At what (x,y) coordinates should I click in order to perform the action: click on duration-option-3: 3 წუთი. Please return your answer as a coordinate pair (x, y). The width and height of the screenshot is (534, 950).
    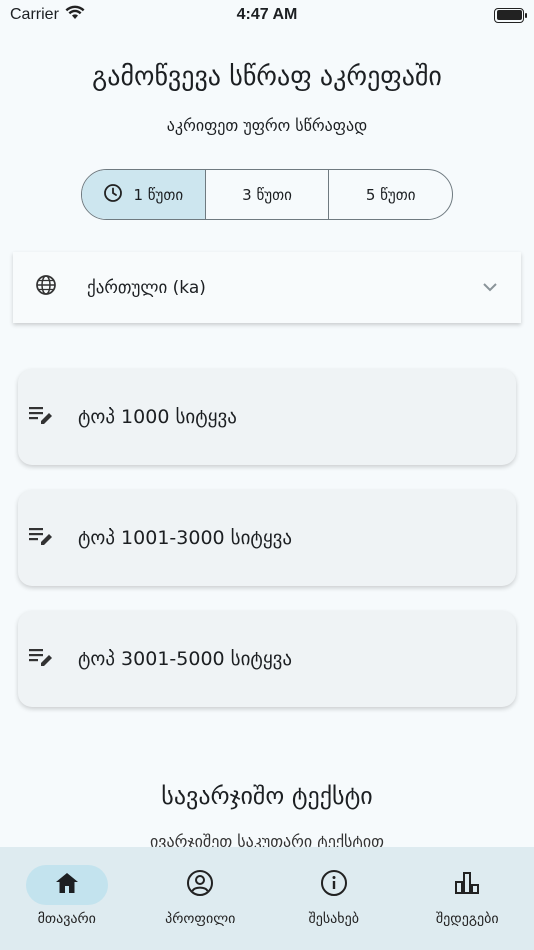
    Looking at the image, I should click on (268, 194).